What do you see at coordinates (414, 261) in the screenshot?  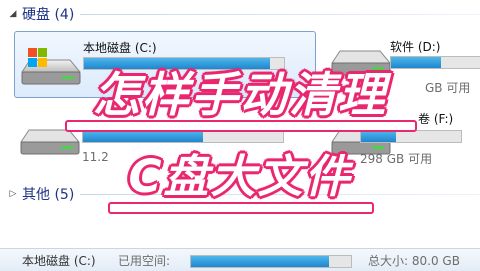 I see `details-total-size: 总大小: 80.0 GB` at bounding box center [414, 261].